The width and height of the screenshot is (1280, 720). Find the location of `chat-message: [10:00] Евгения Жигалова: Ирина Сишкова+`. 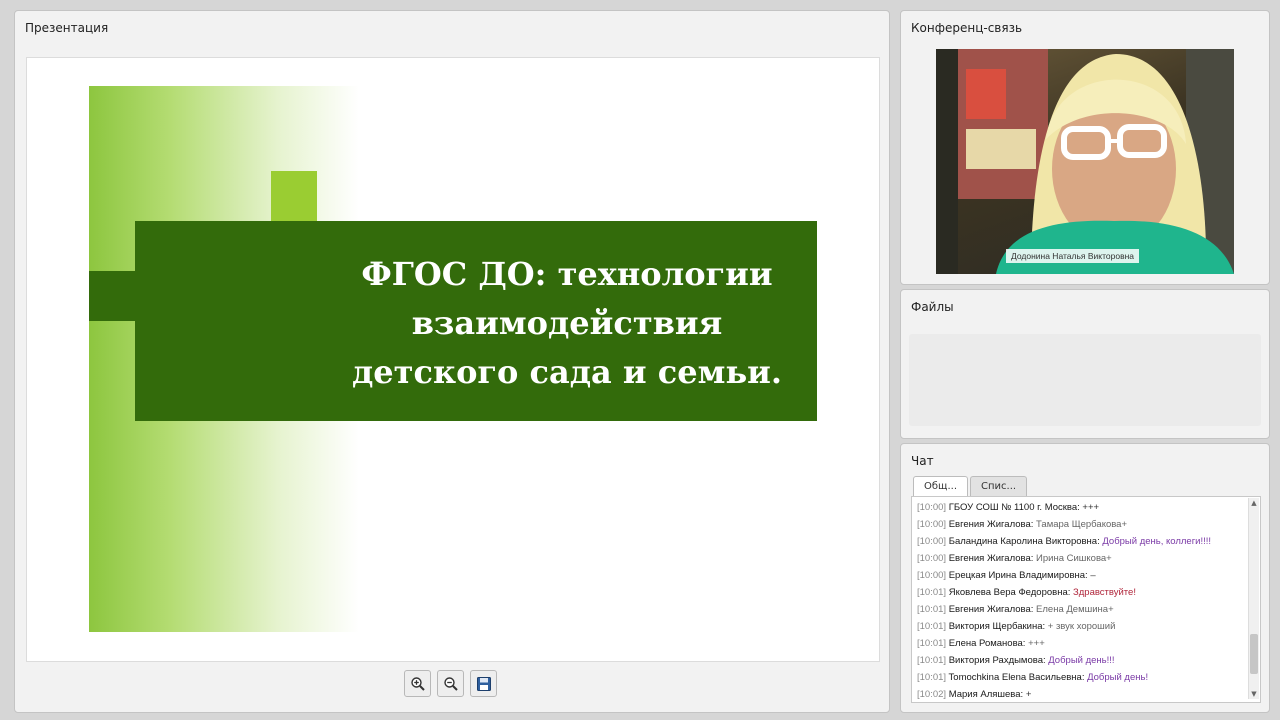

chat-message: [10:00] Евгения Жигалова: Ирина Сишкова+ is located at coordinates (1081, 558).